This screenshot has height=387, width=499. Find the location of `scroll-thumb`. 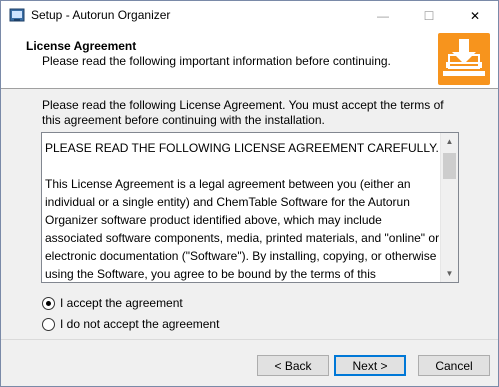

scroll-thumb is located at coordinates (449, 166).